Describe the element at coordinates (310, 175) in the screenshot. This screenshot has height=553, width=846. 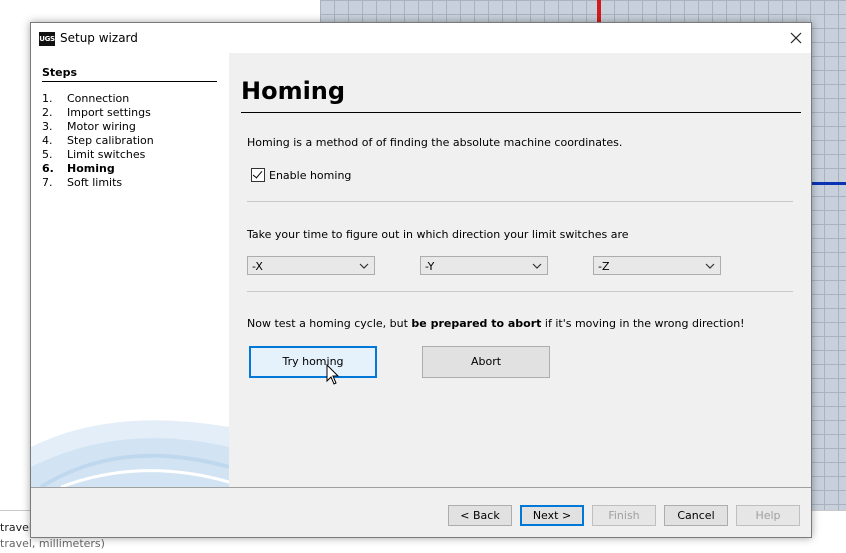
I see `enable-homing-label: Enable homing` at that location.